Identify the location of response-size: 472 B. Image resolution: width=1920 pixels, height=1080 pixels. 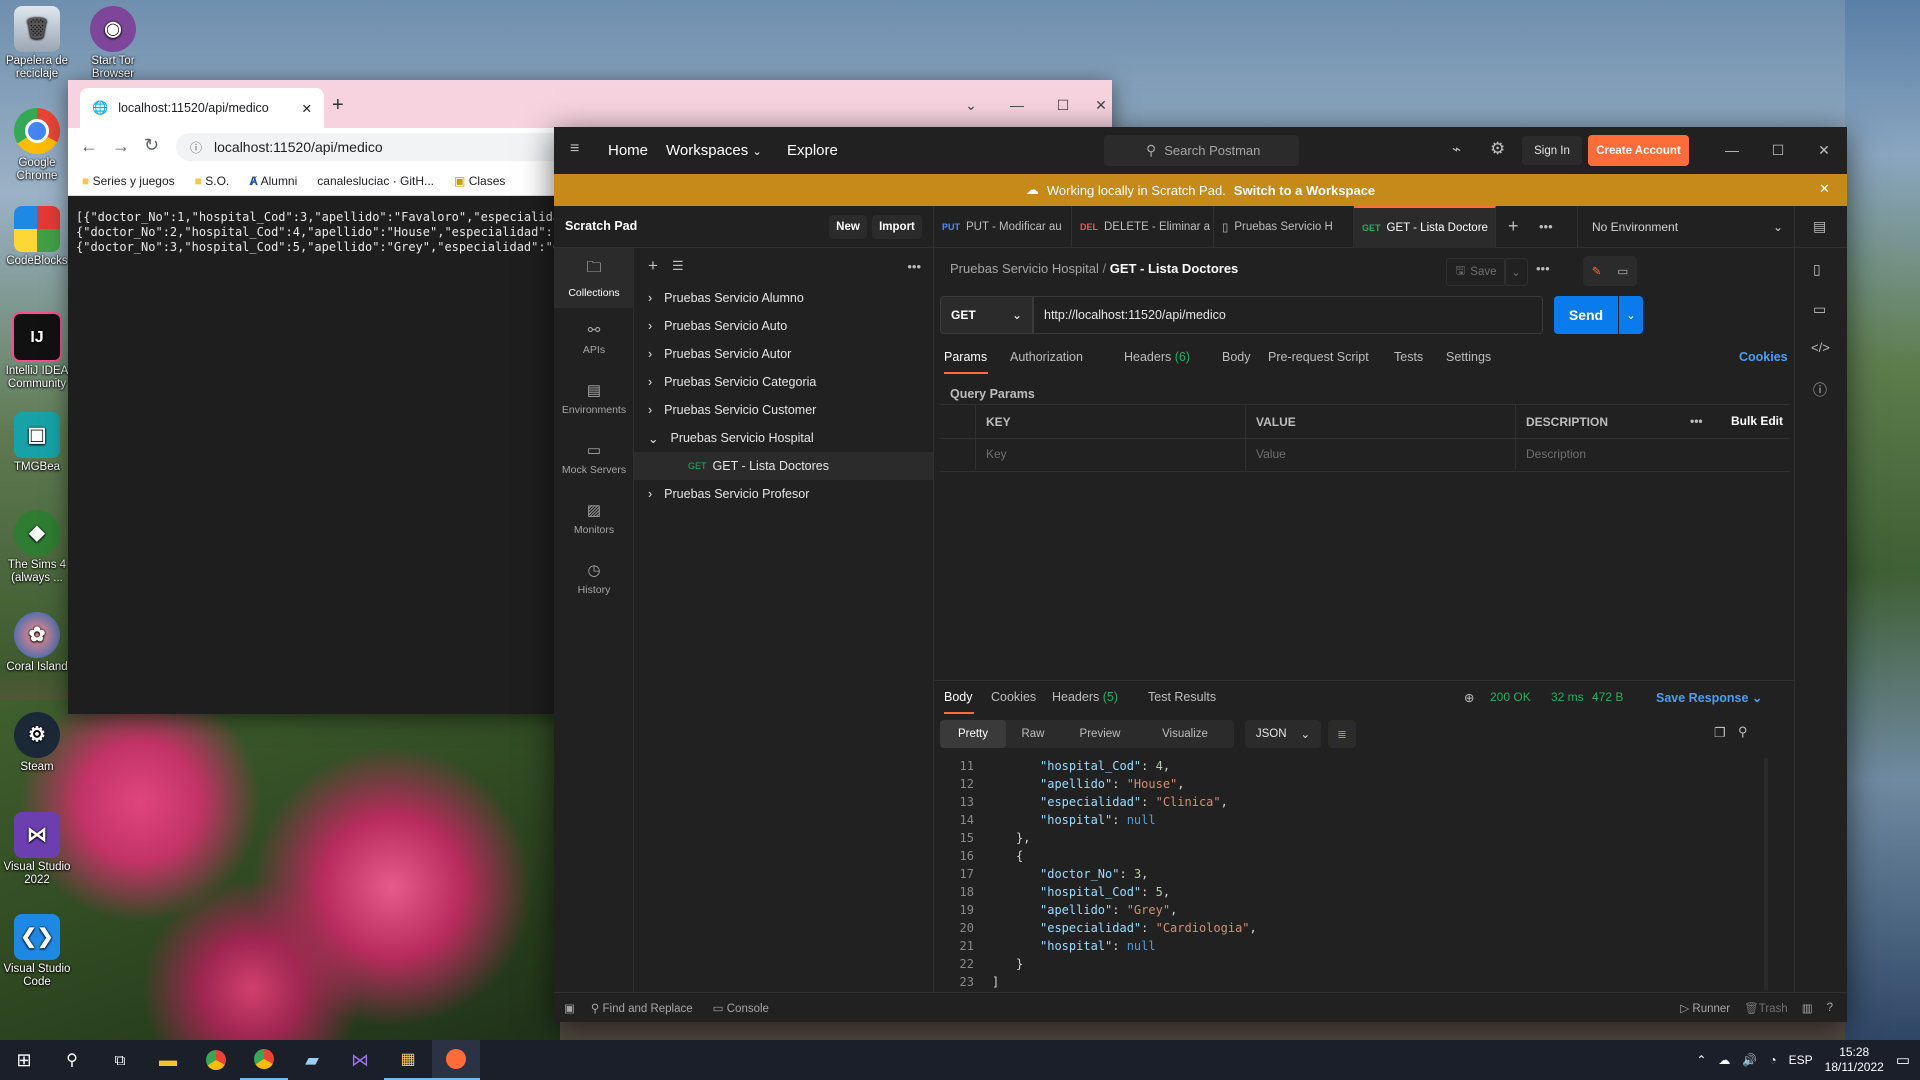
(1607, 697).